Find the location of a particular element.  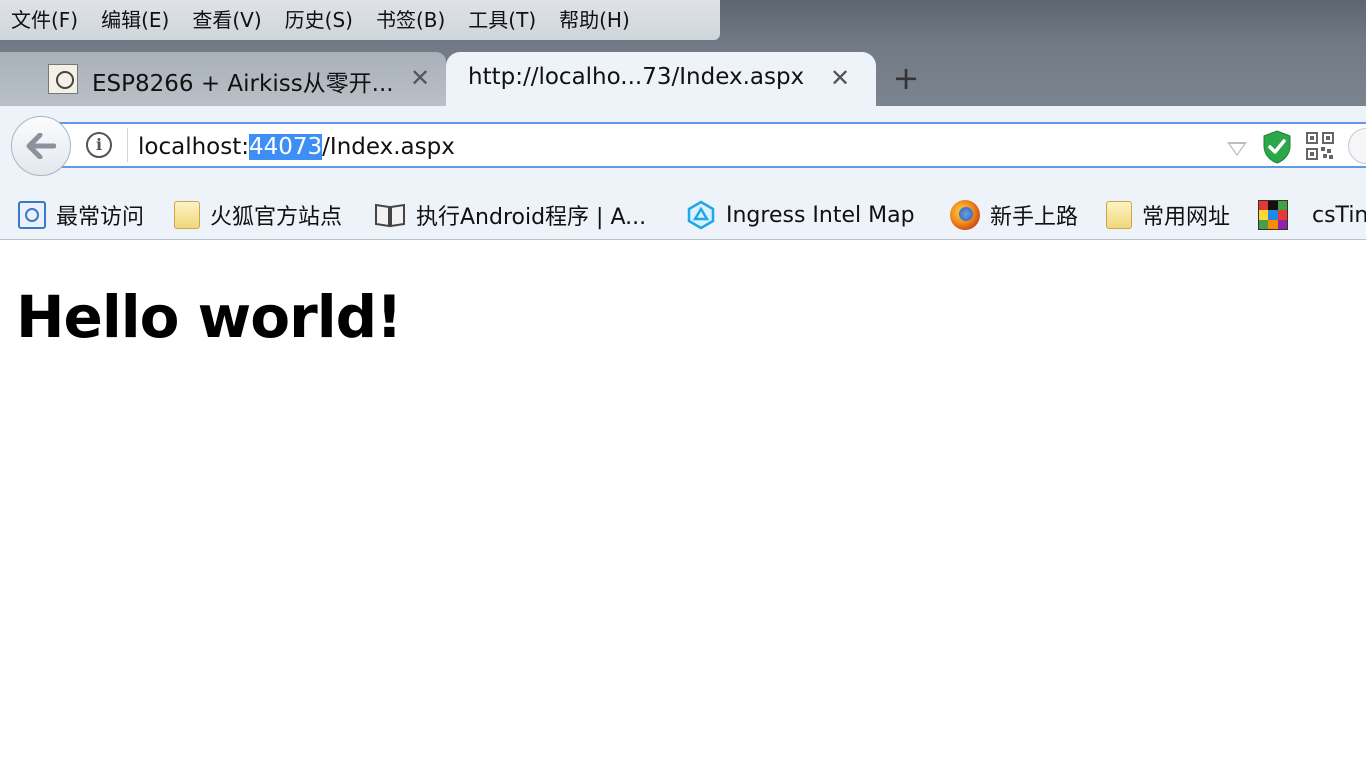

qr-code-icon is located at coordinates (1320, 146).